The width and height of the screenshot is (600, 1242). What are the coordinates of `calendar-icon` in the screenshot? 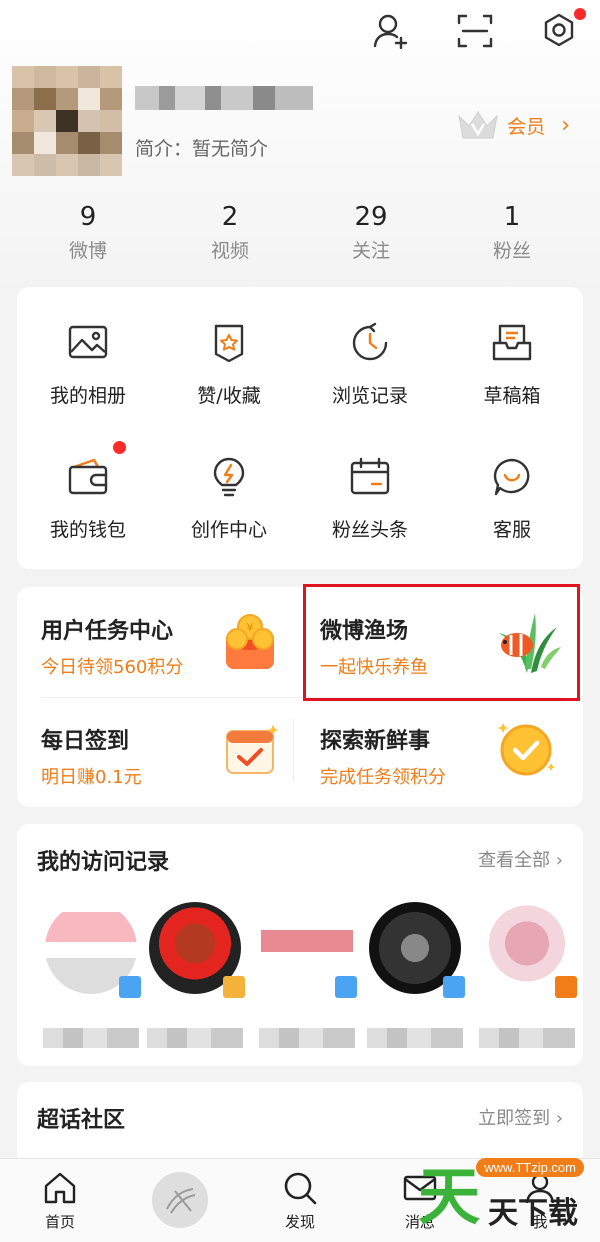 It's located at (370, 477).